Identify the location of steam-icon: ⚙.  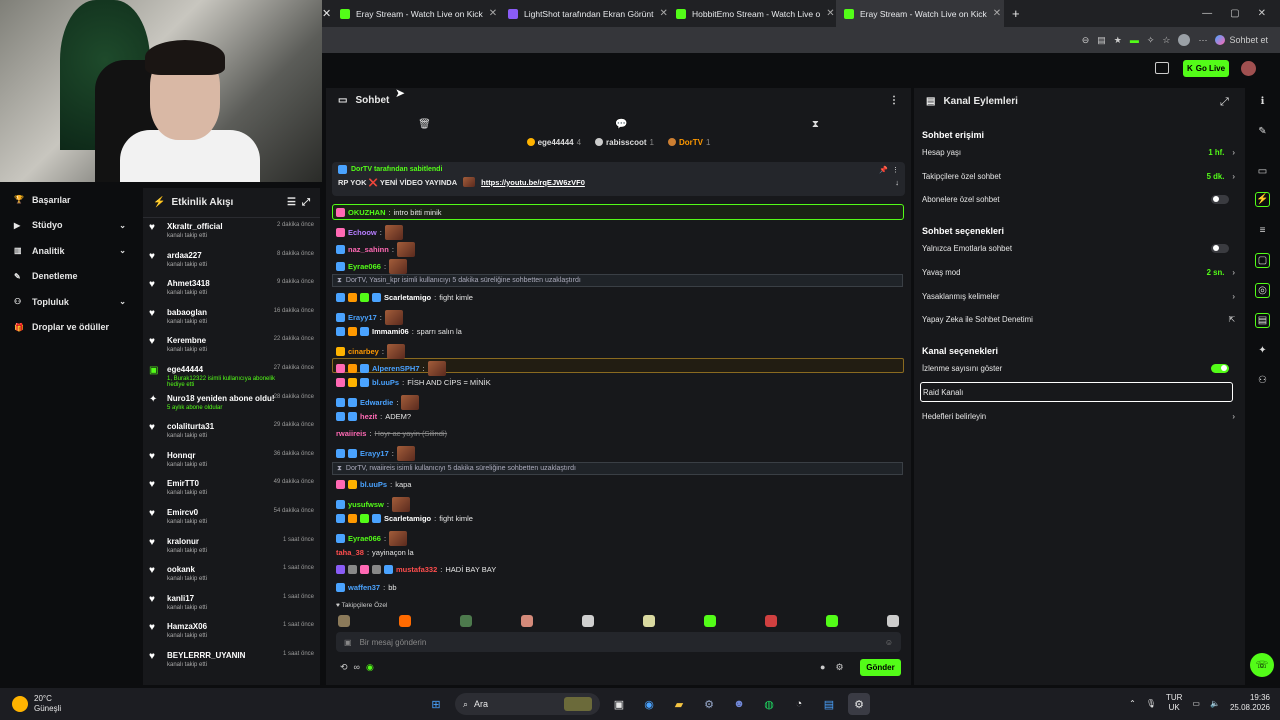
(709, 704).